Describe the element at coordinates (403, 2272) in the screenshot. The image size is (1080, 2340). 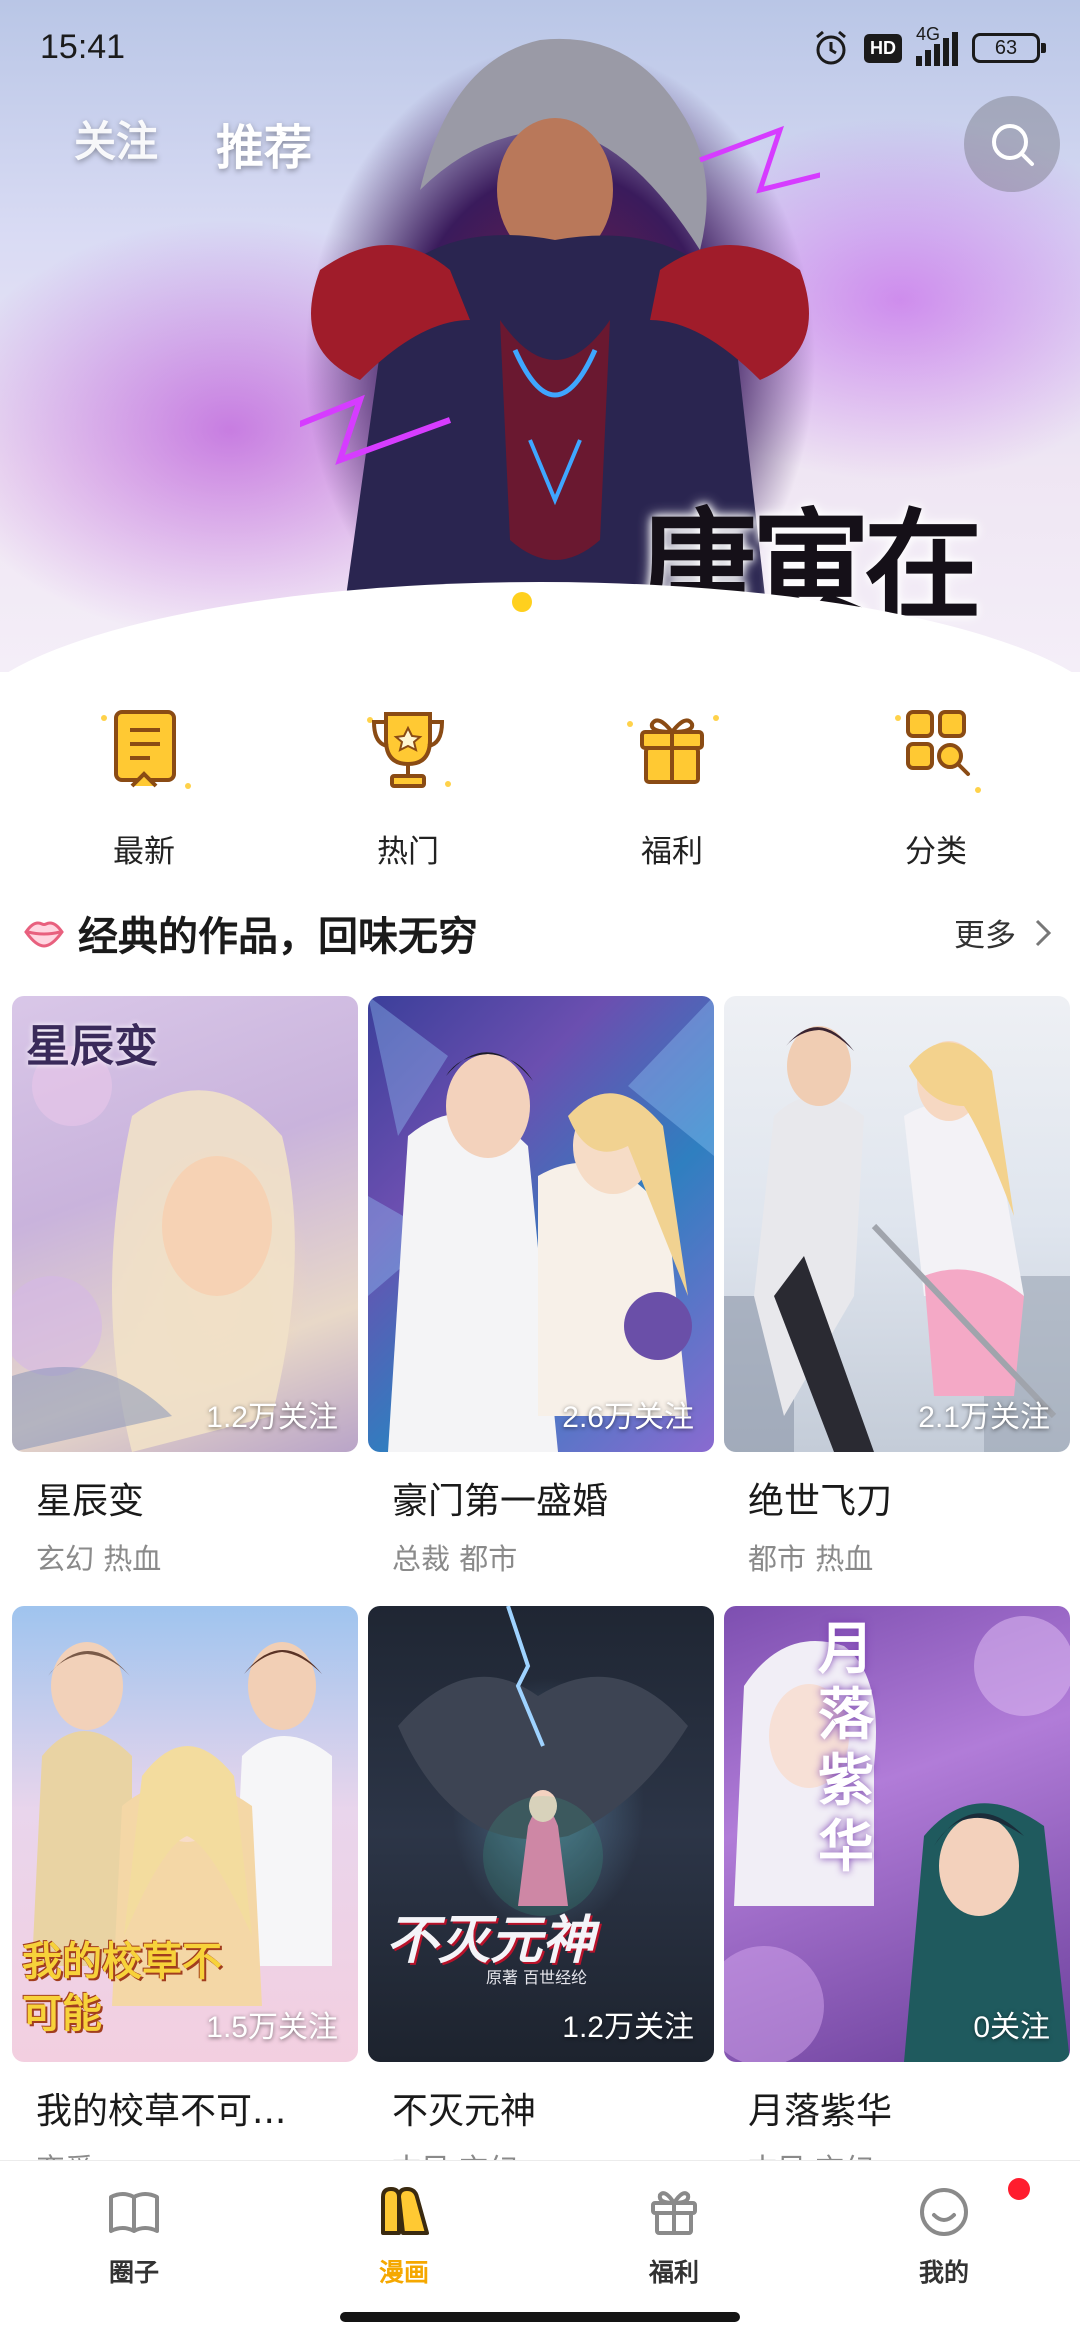
I see `nav-label: 漫画` at that location.